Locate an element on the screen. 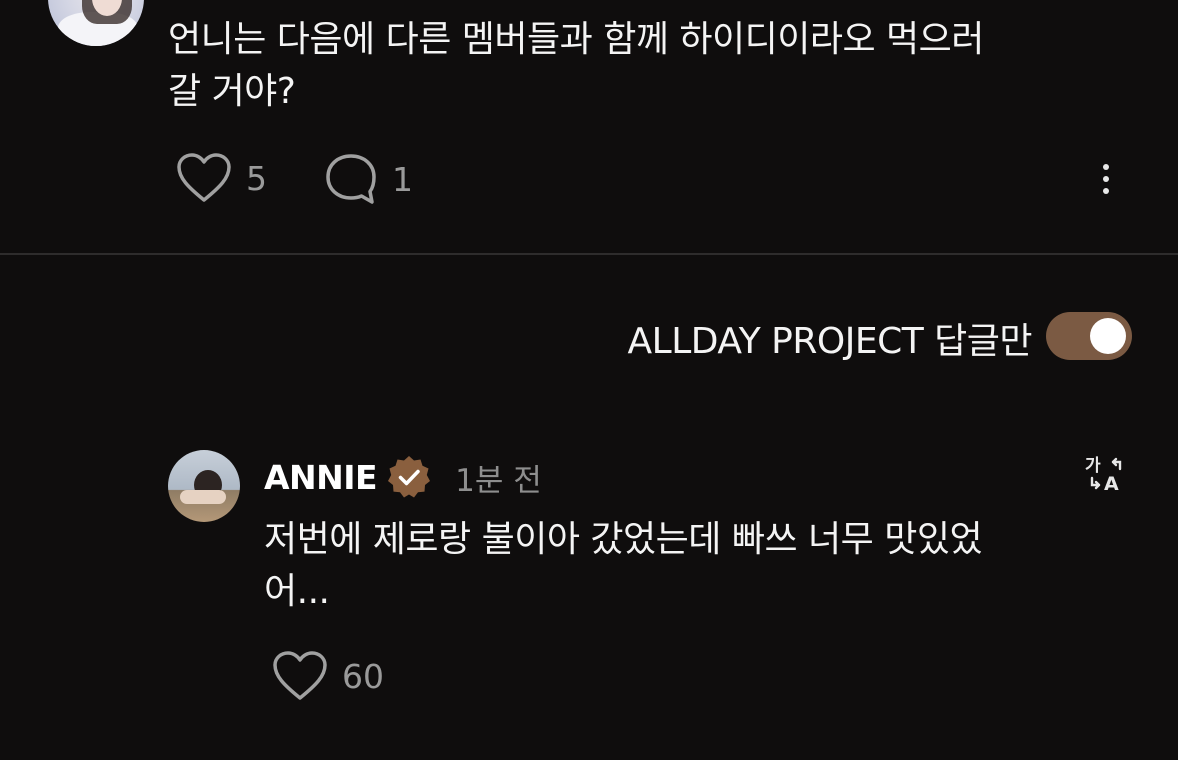 This screenshot has width=1178, height=760. reply-timestamp: 1분 전 is located at coordinates (498, 480).